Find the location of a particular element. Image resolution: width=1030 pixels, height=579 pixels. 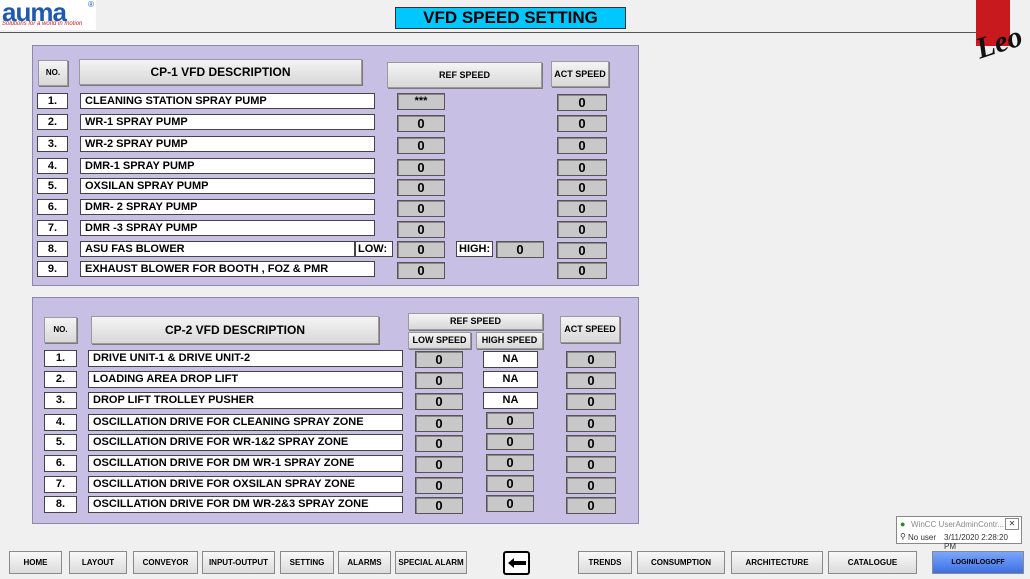

cp1-row-1-no: 1. is located at coordinates (52, 101).